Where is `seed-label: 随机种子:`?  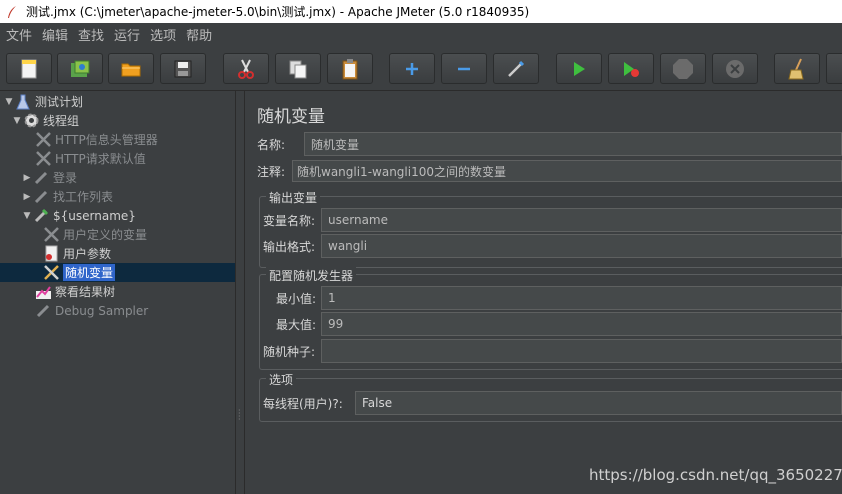
seed-label: 随机种子: is located at coordinates (289, 351).